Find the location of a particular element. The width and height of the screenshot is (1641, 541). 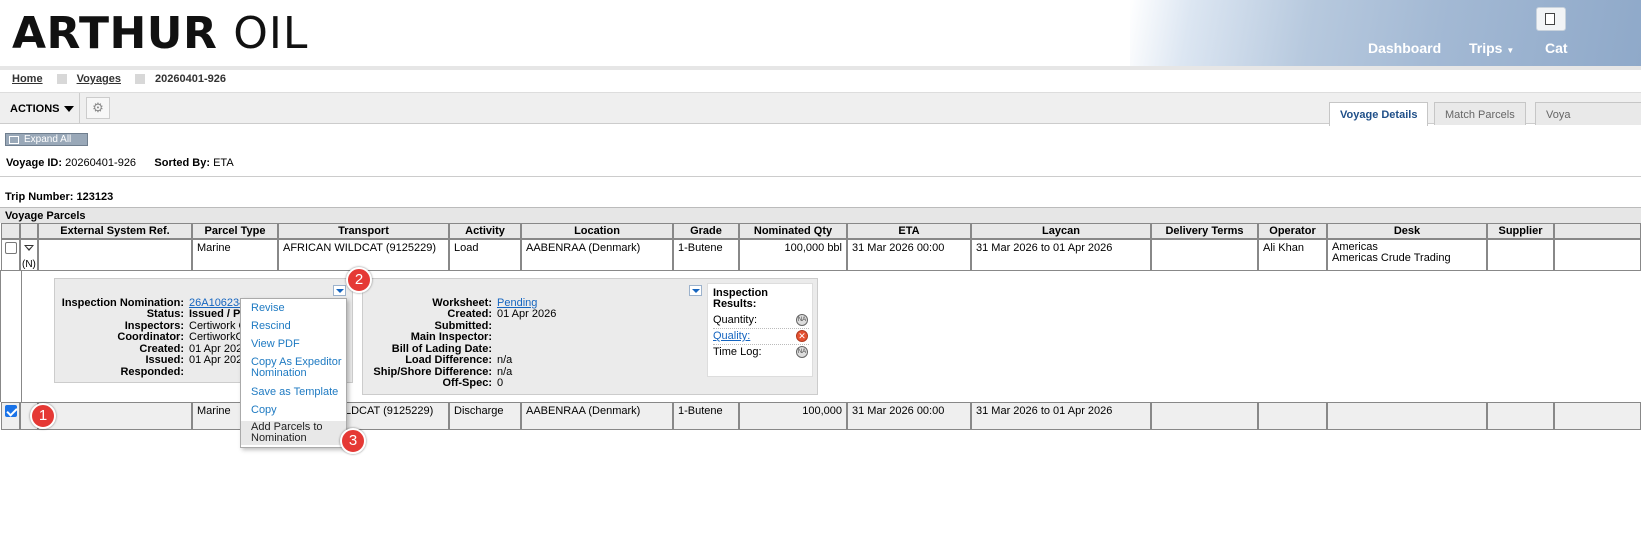

chevron-down-icon: ▼ is located at coordinates (1510, 50).